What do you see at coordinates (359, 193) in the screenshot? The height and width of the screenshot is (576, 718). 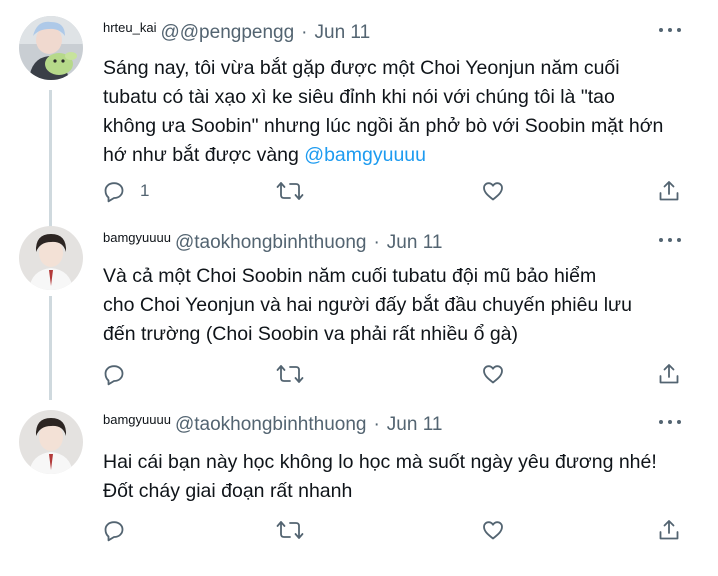 I see `tweet-actions: 1` at bounding box center [359, 193].